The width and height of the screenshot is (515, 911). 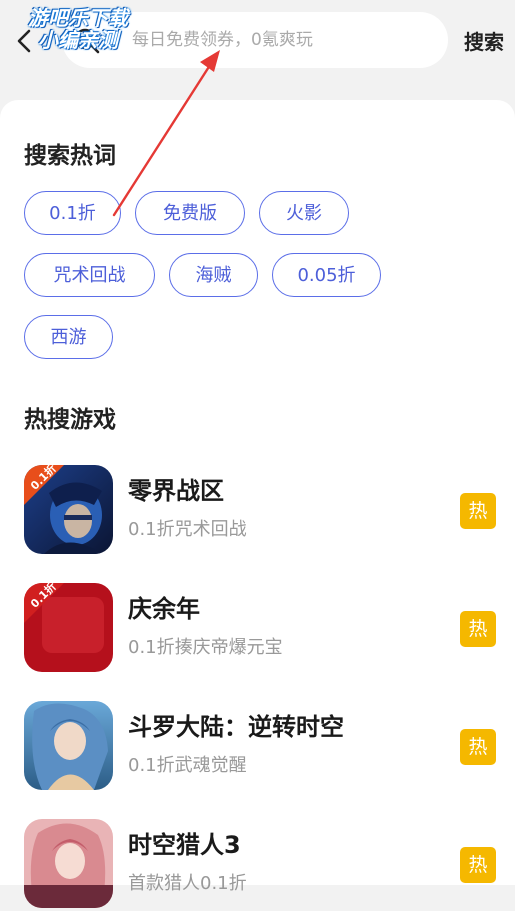 I want to click on game-title: 时空猎人3, so click(x=184, y=845).